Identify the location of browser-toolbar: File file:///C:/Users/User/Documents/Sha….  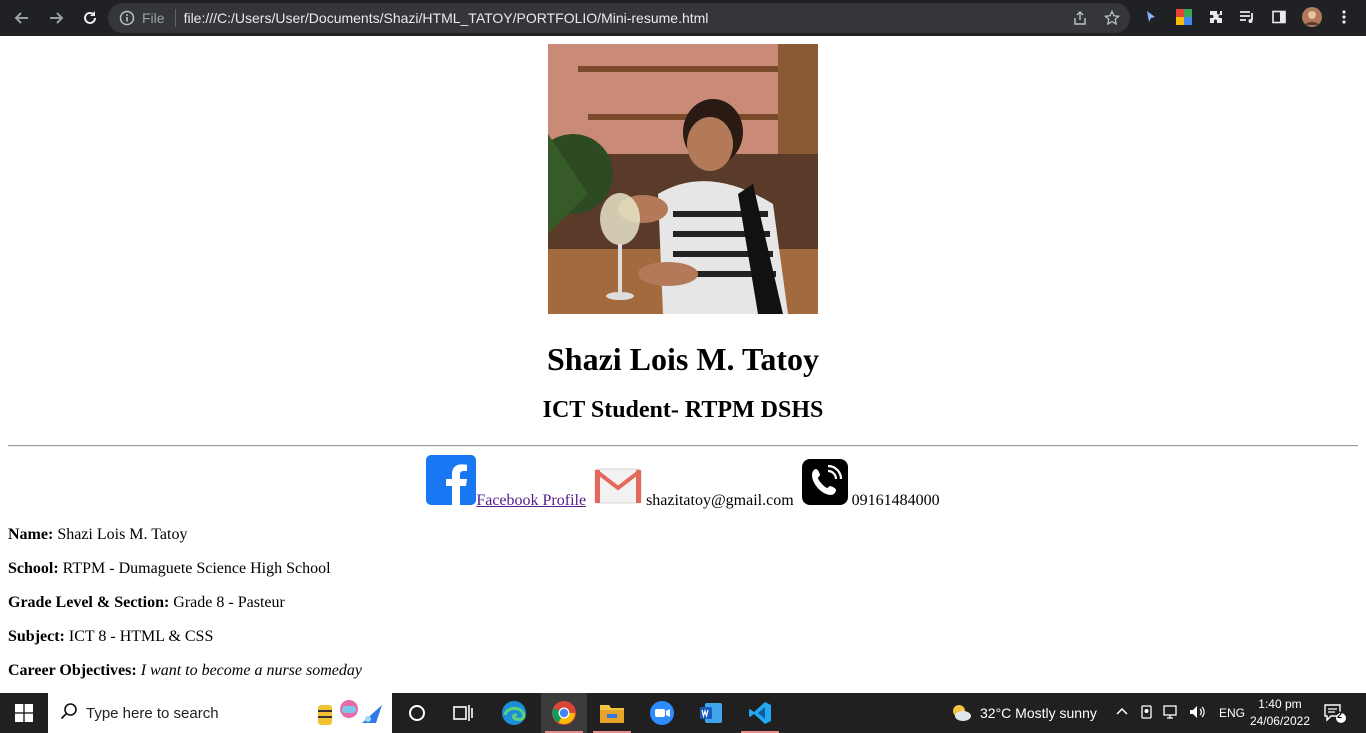
(683, 18).